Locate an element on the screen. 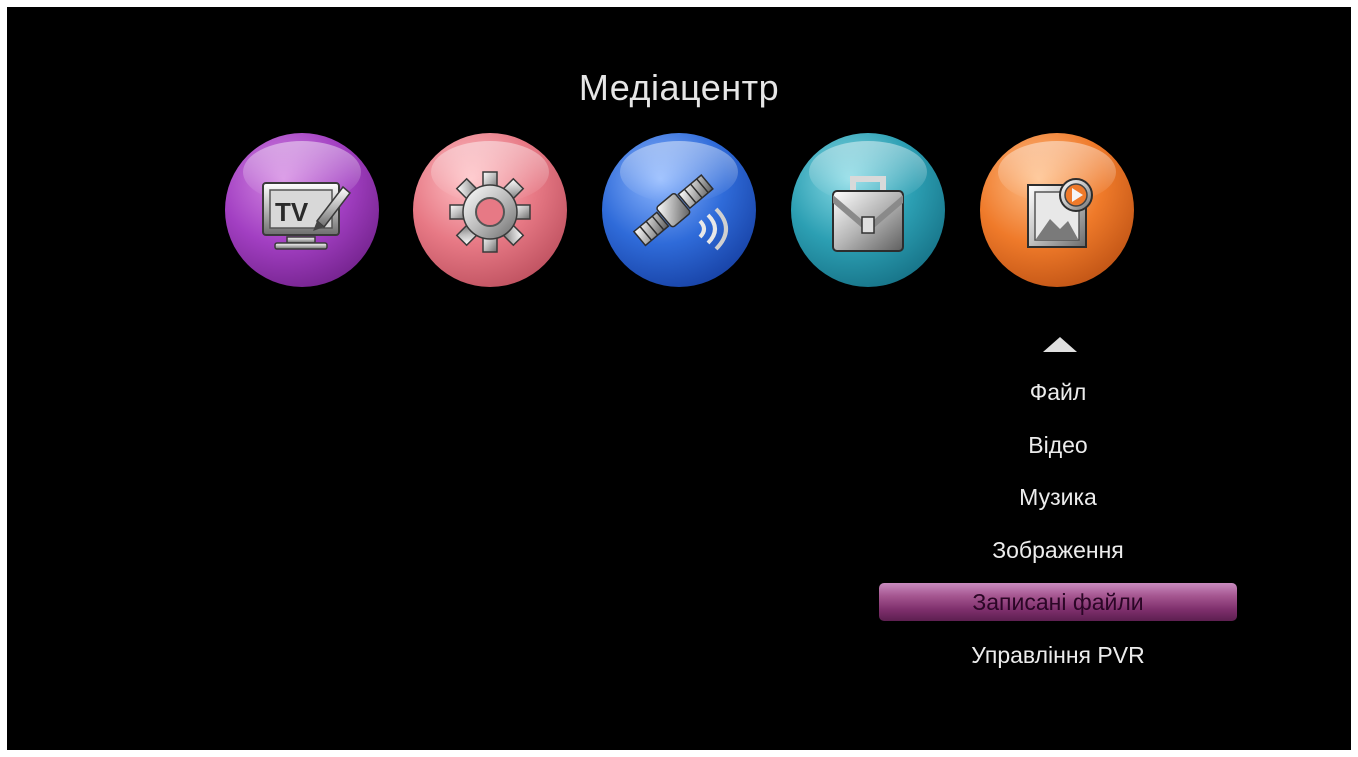 This screenshot has width=1358, height=757. media-center-button is located at coordinates (1057, 210).